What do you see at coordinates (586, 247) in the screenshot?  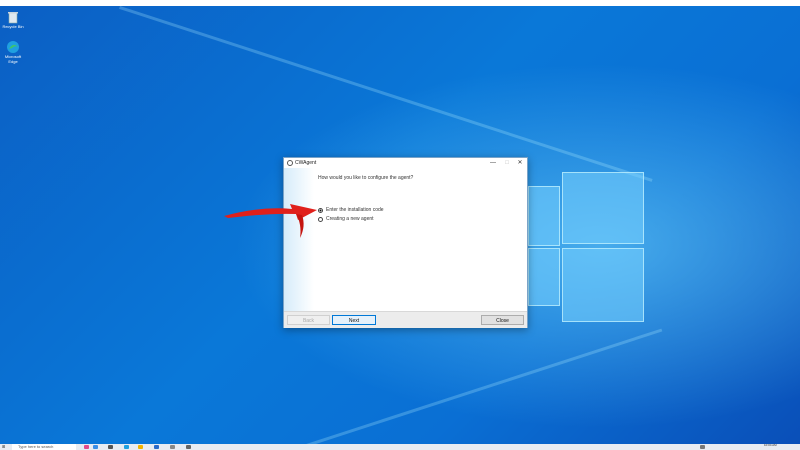 I see `windows-logo-wallpaper` at bounding box center [586, 247].